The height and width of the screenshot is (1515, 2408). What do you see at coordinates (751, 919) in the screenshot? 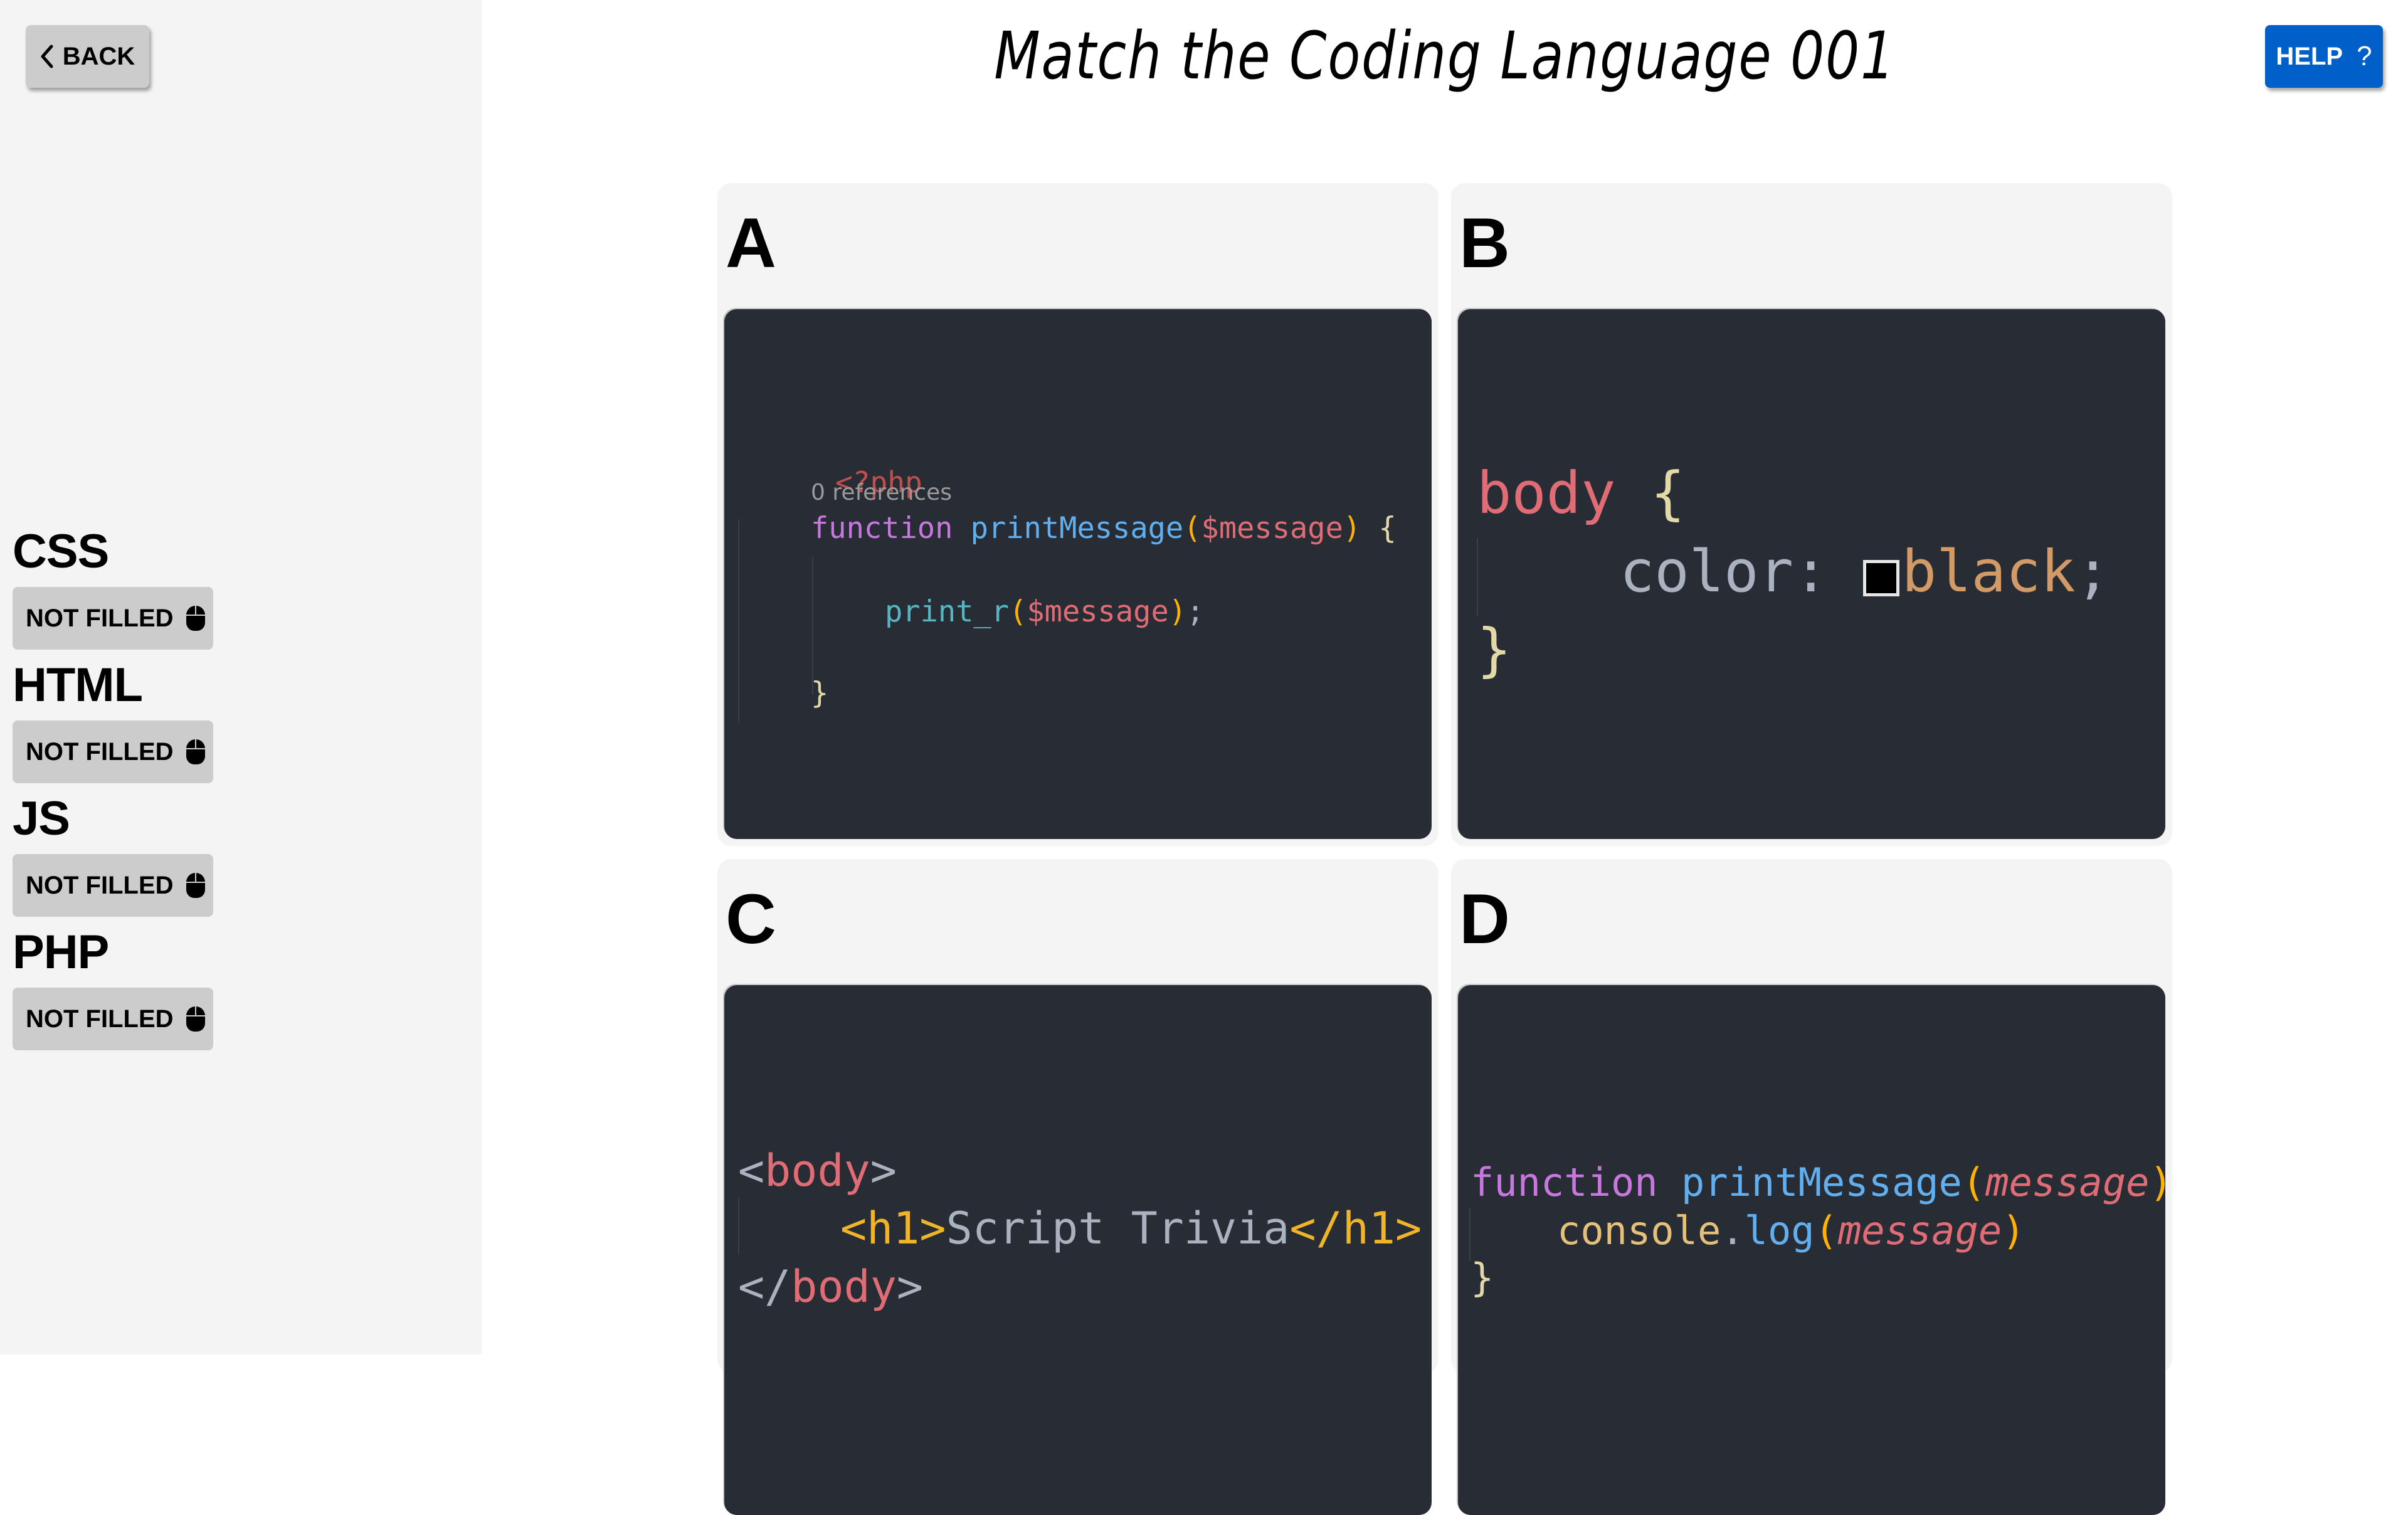
I see `card-letter: C` at bounding box center [751, 919].